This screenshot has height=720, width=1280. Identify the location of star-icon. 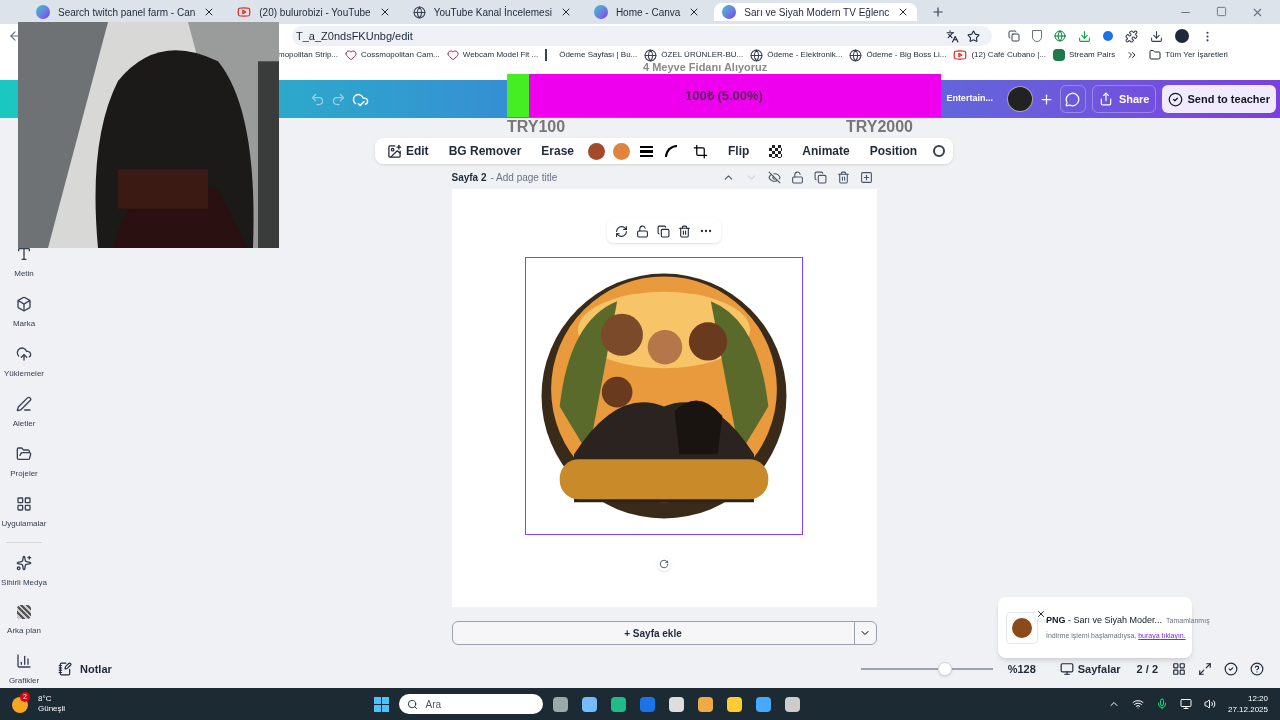
(973, 36).